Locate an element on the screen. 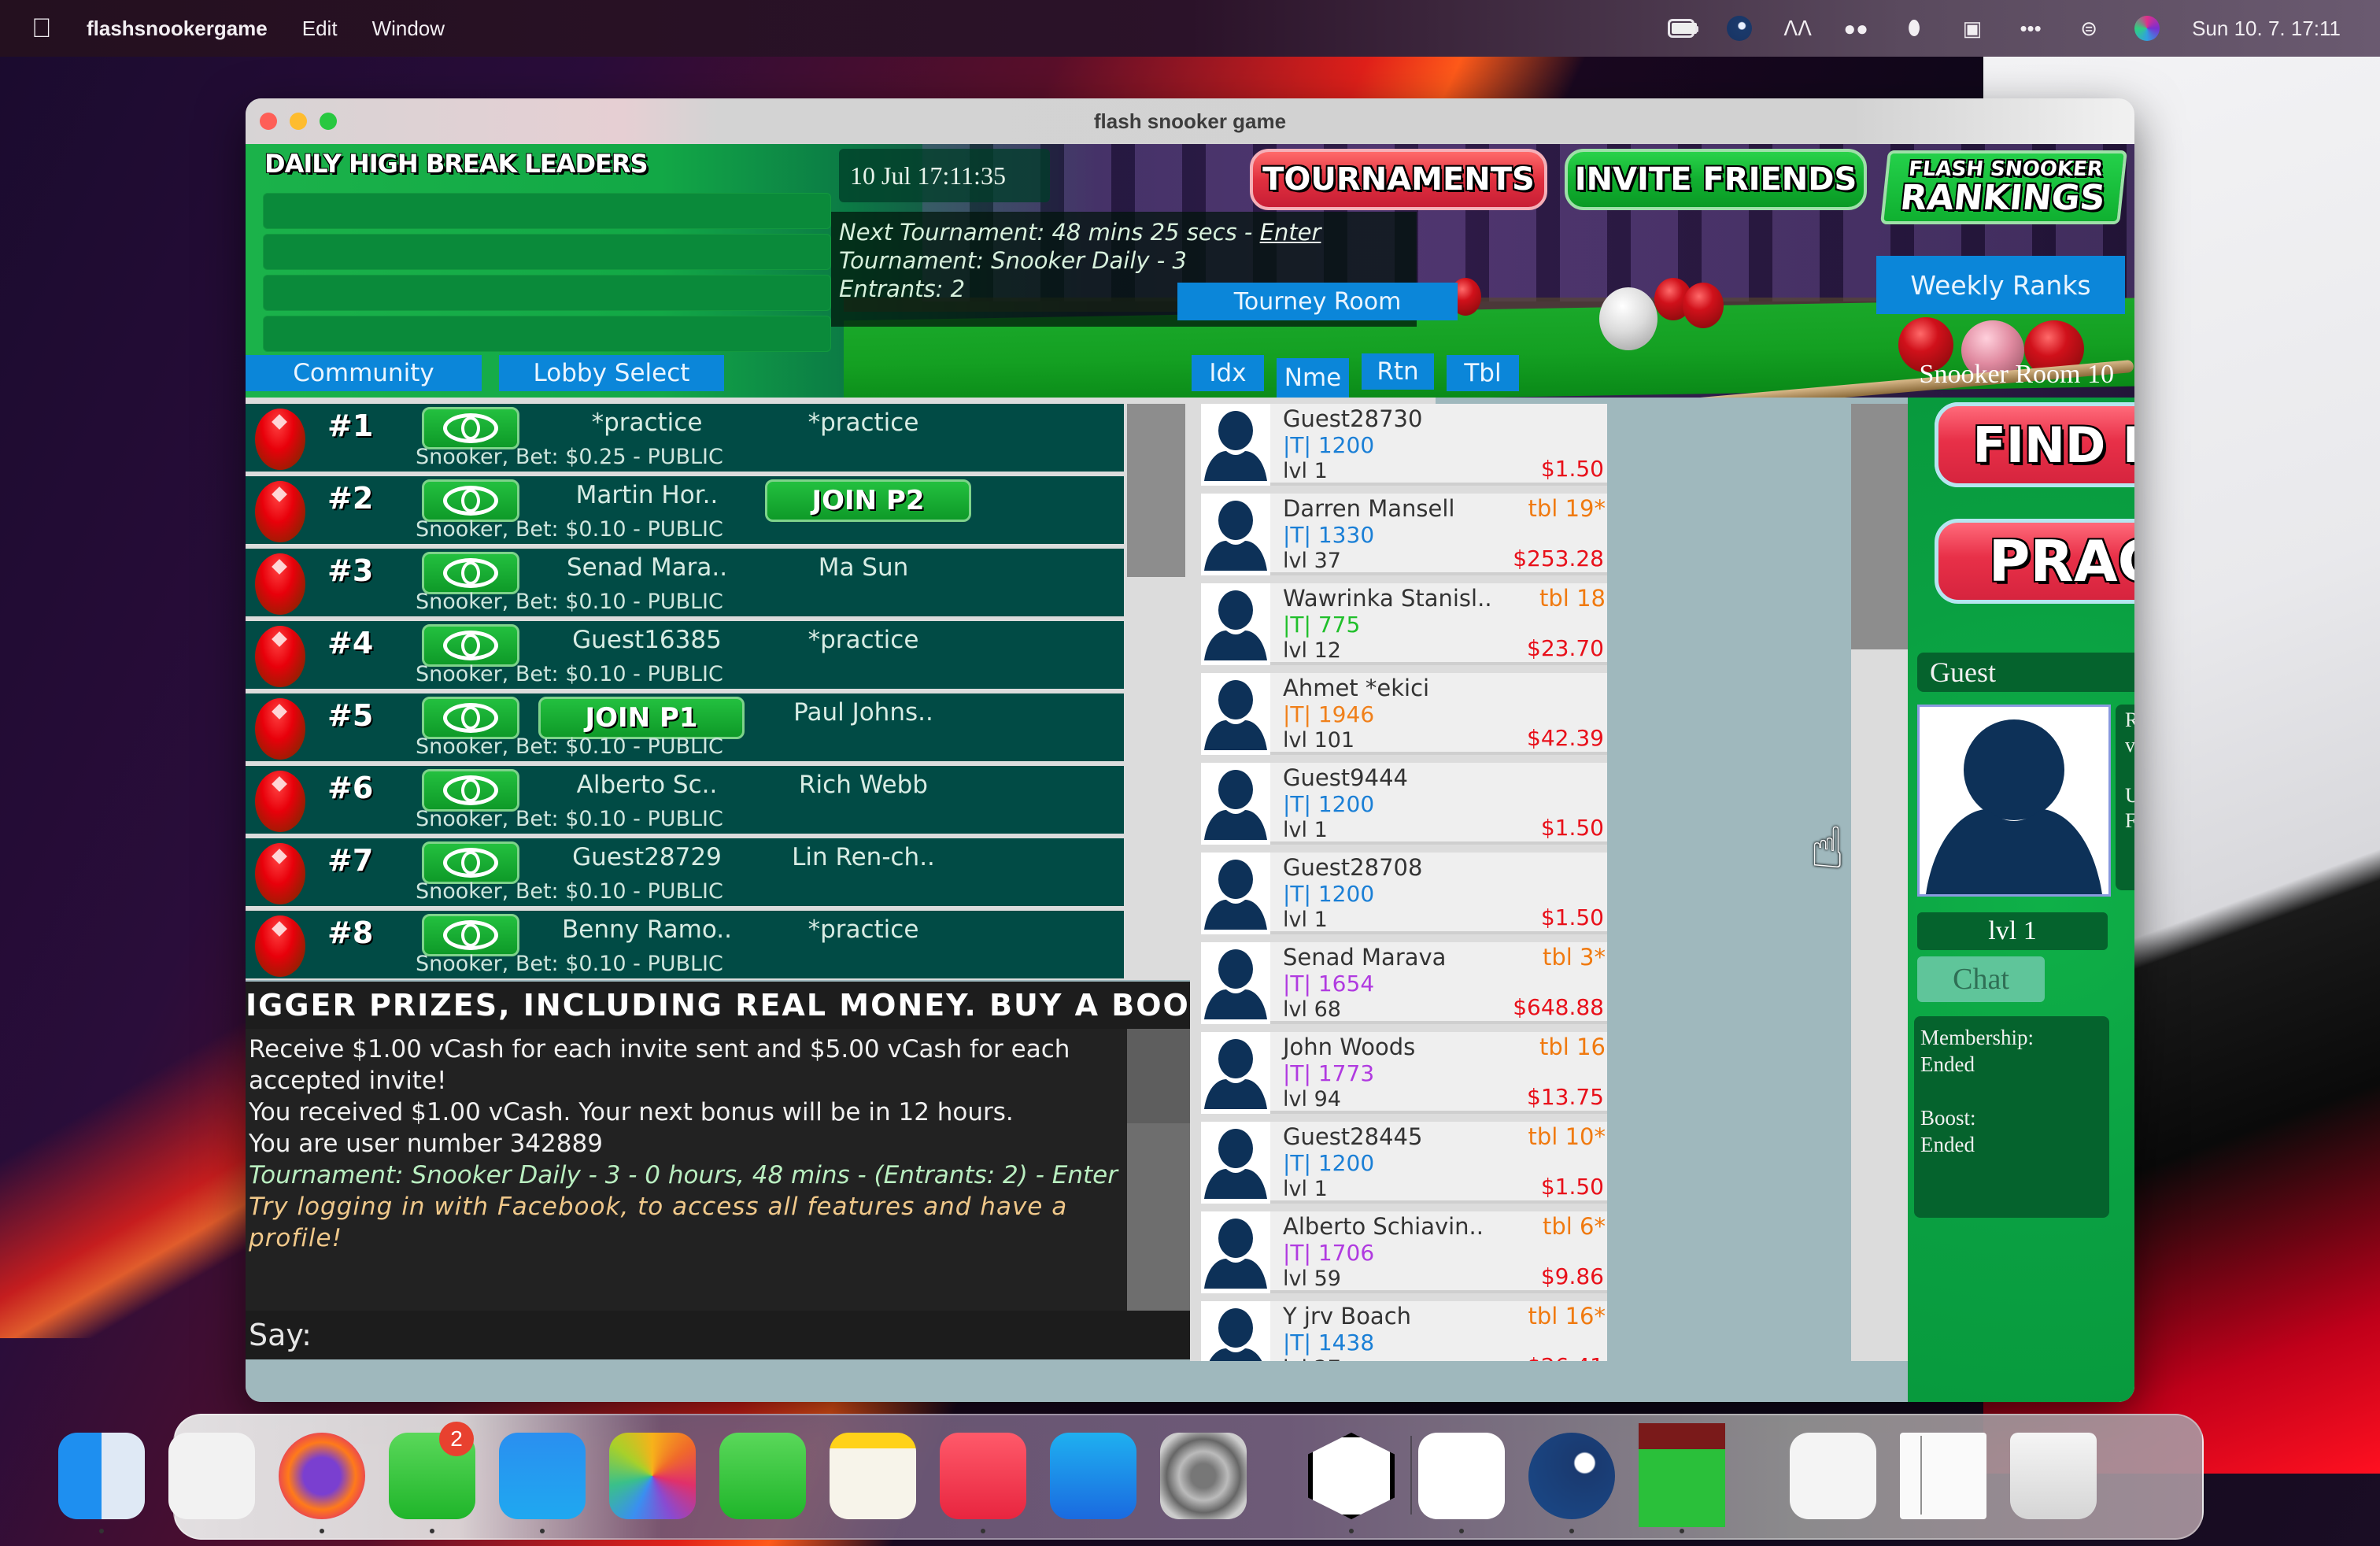 This screenshot has height=1546, width=2380. menu-app-name: flashsnookergame is located at coordinates (177, 29).